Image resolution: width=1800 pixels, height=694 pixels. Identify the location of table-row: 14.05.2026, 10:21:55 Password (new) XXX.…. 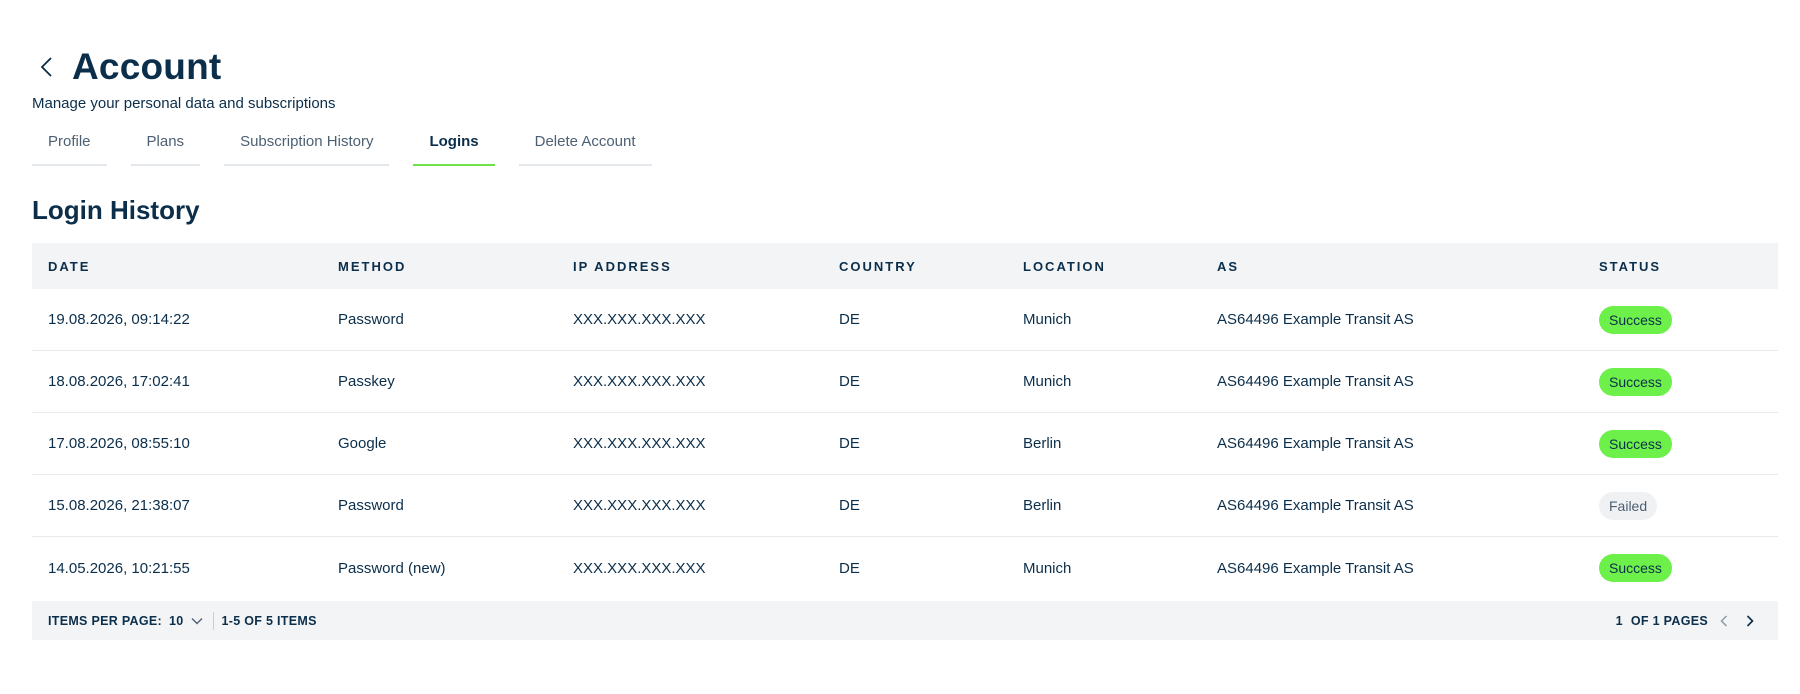
(905, 568).